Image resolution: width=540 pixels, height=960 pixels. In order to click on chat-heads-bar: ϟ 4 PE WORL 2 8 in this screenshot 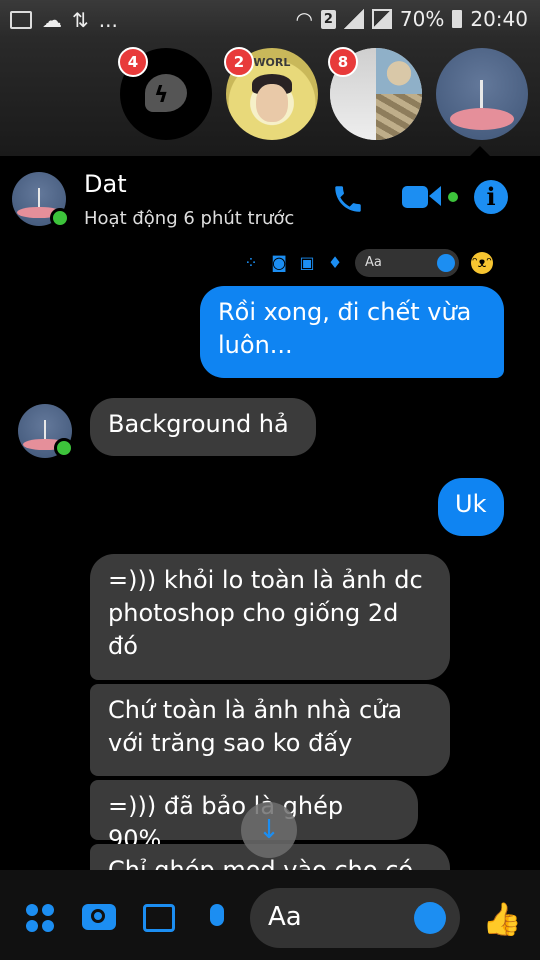, I will do `click(270, 97)`.